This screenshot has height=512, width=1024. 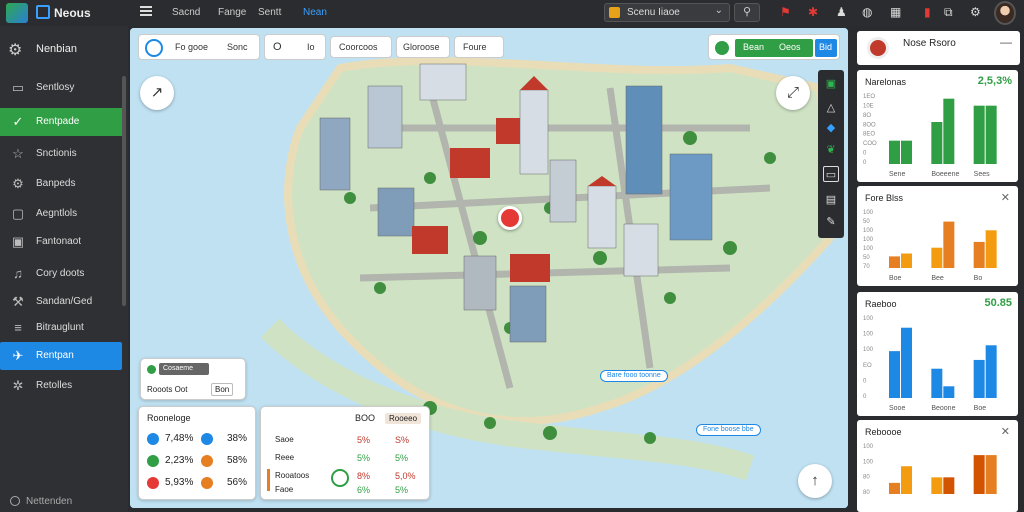 I want to click on app-logo, so click(x=17, y=13).